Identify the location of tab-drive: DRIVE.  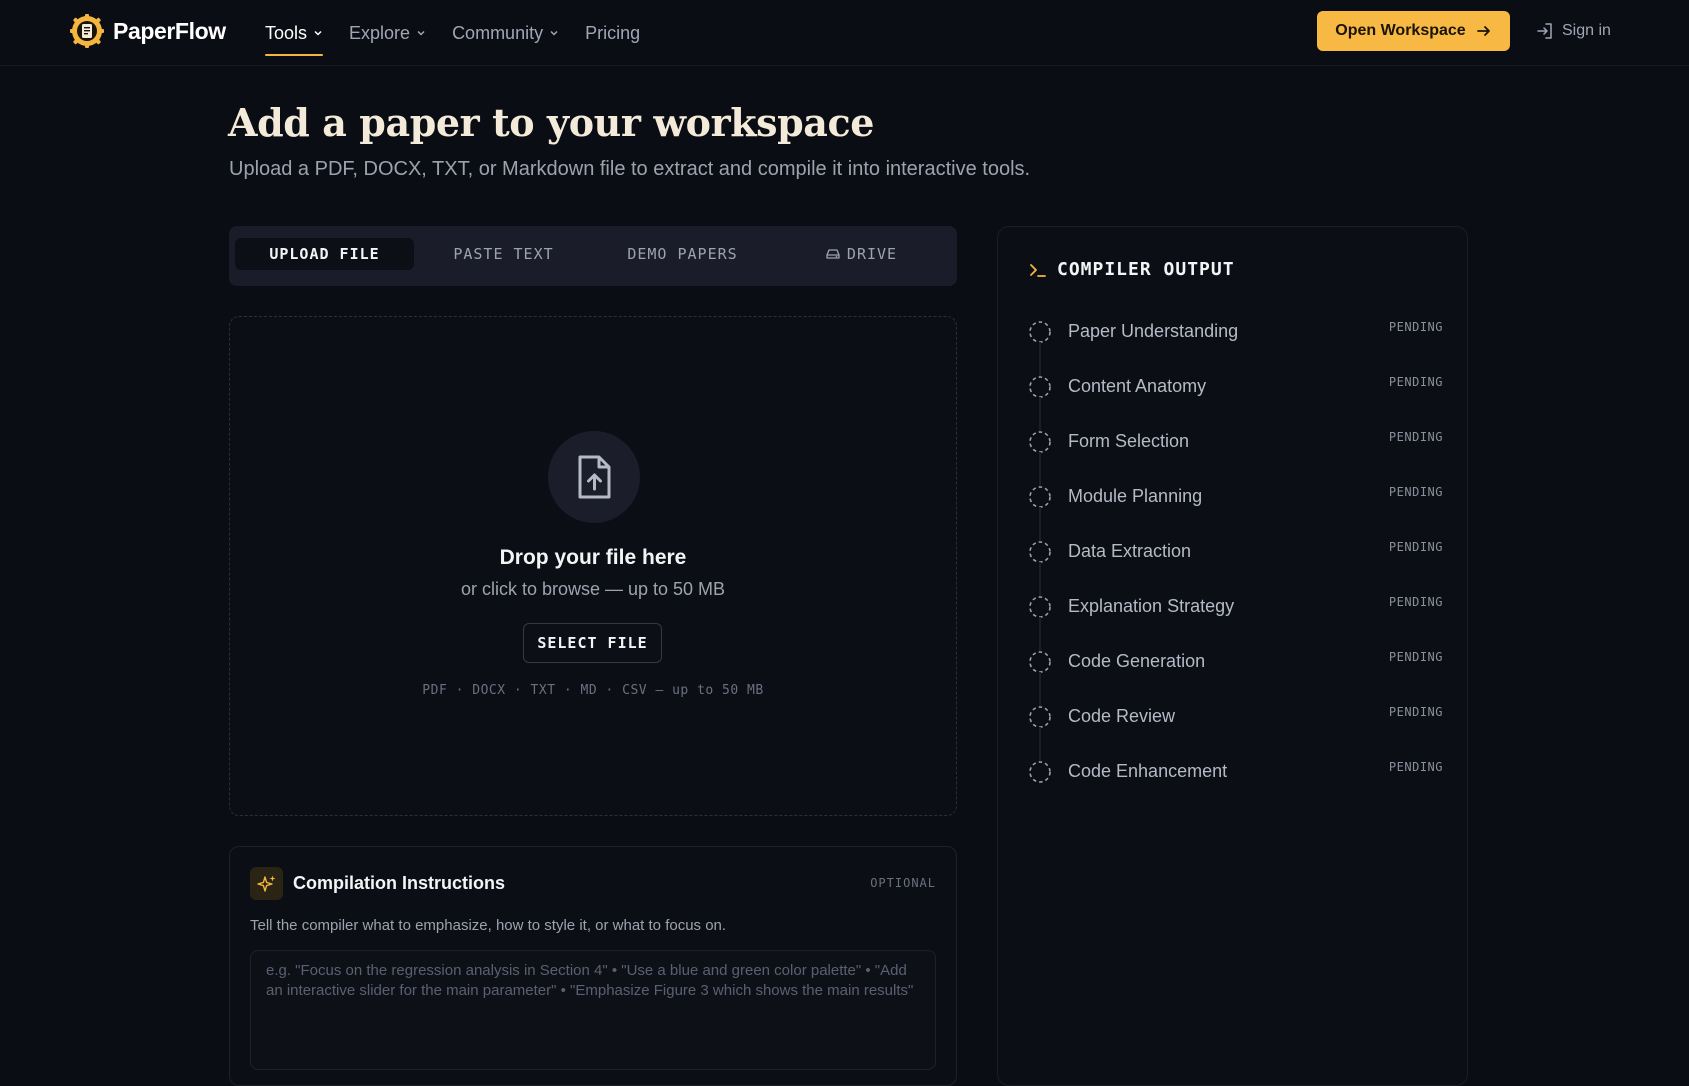
(861, 254).